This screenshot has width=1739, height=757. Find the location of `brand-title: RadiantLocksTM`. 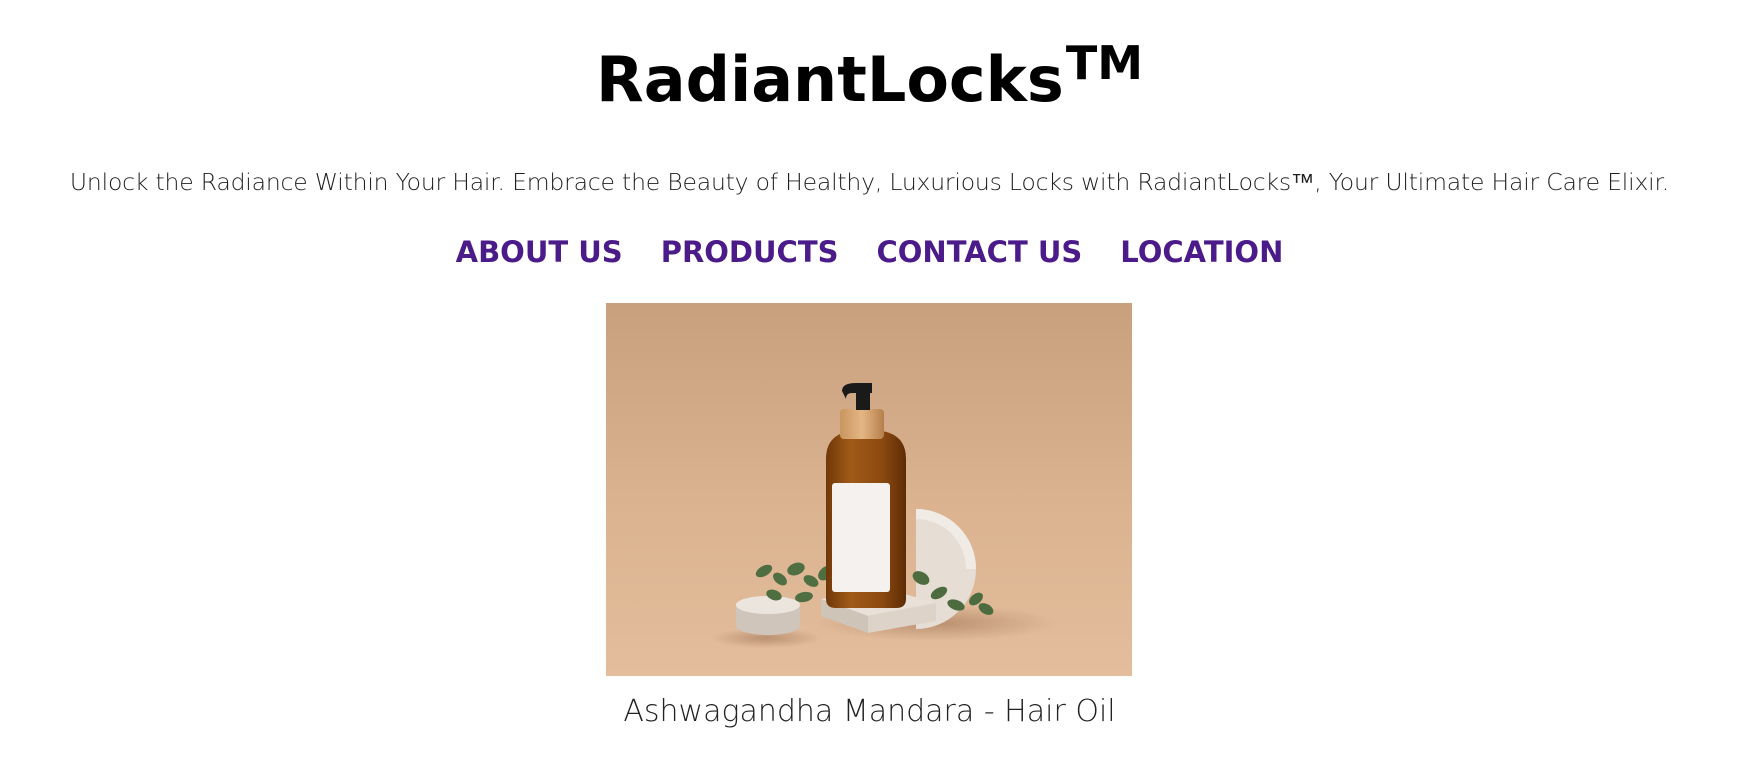

brand-title: RadiantLocksTM is located at coordinates (869, 80).